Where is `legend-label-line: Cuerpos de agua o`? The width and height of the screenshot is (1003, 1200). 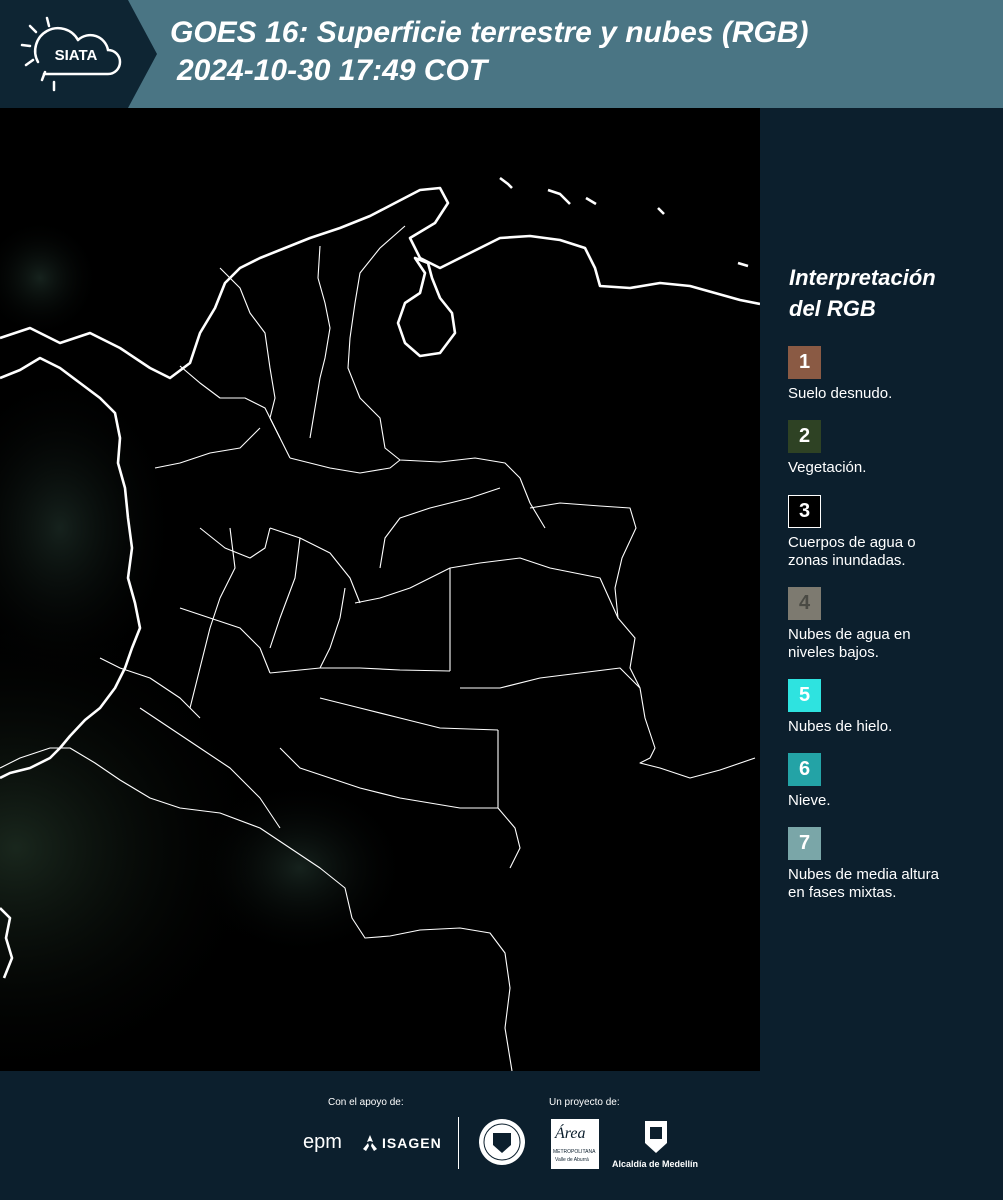
legend-label-line: Cuerpos de agua o is located at coordinates (852, 542).